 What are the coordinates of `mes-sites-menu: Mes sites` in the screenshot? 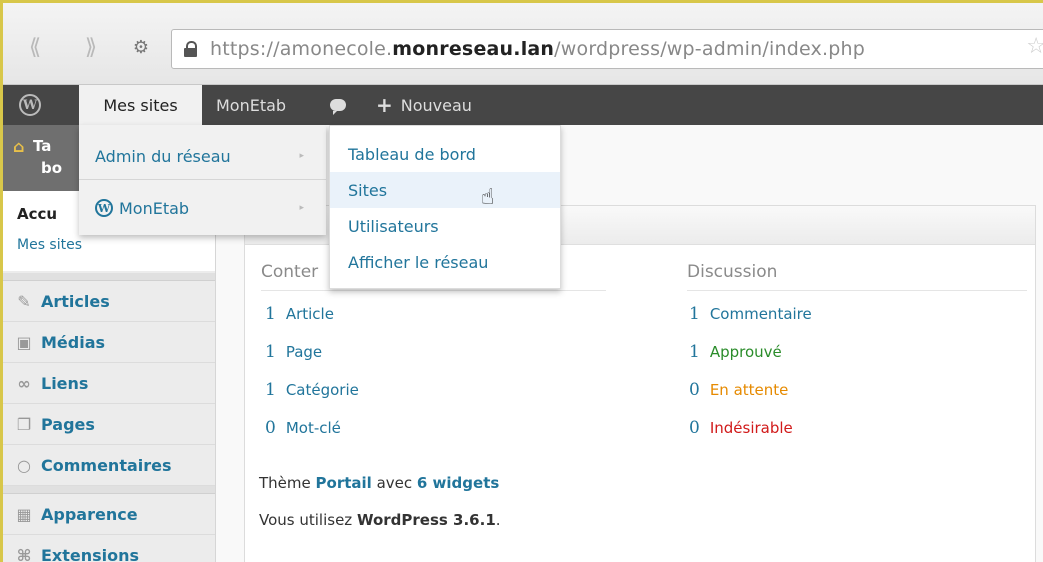 It's located at (140, 105).